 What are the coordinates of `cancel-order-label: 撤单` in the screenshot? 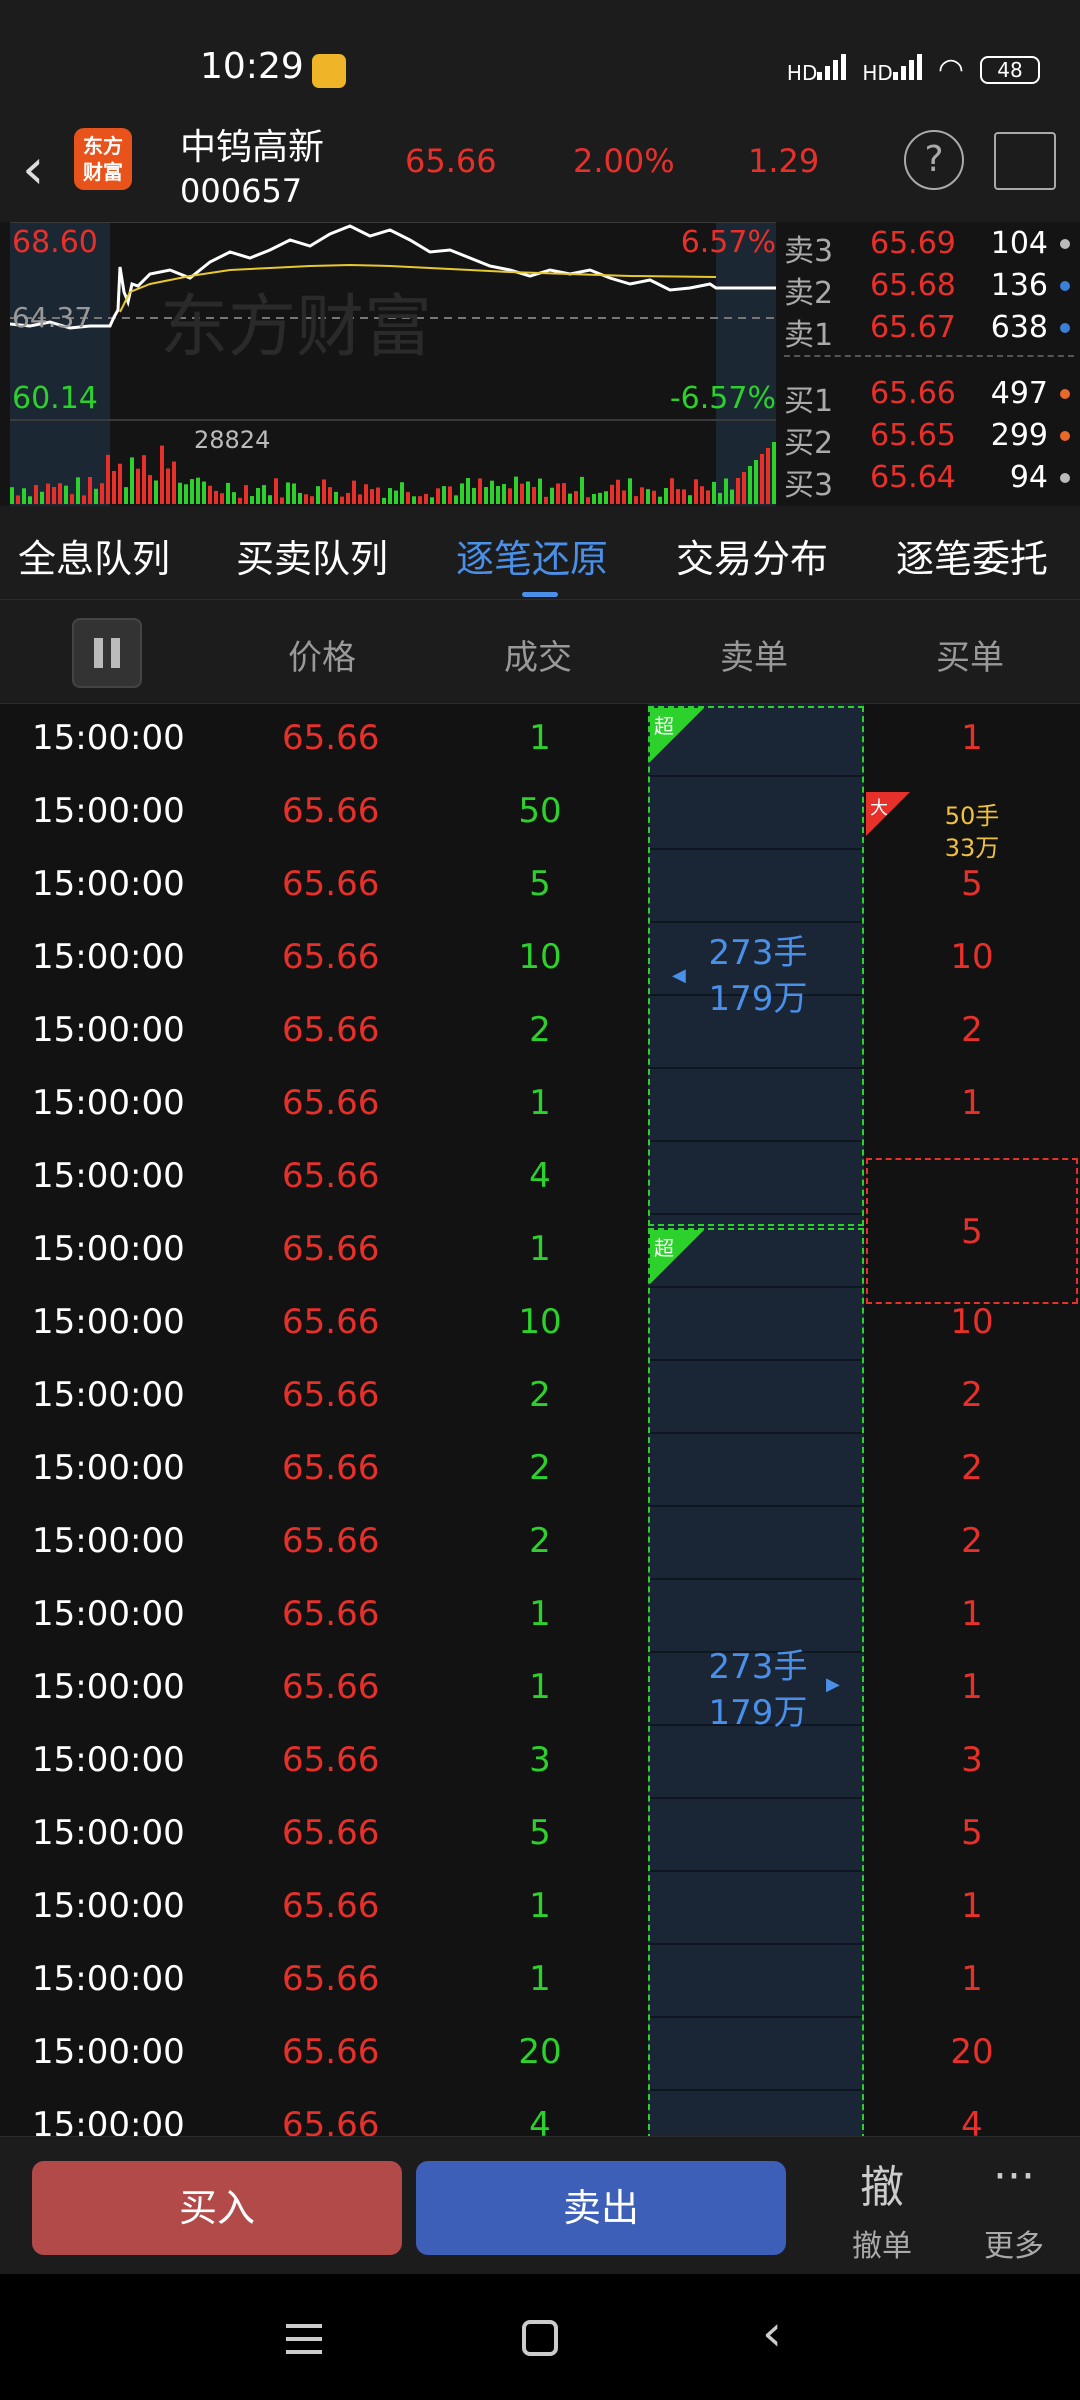 It's located at (882, 2243).